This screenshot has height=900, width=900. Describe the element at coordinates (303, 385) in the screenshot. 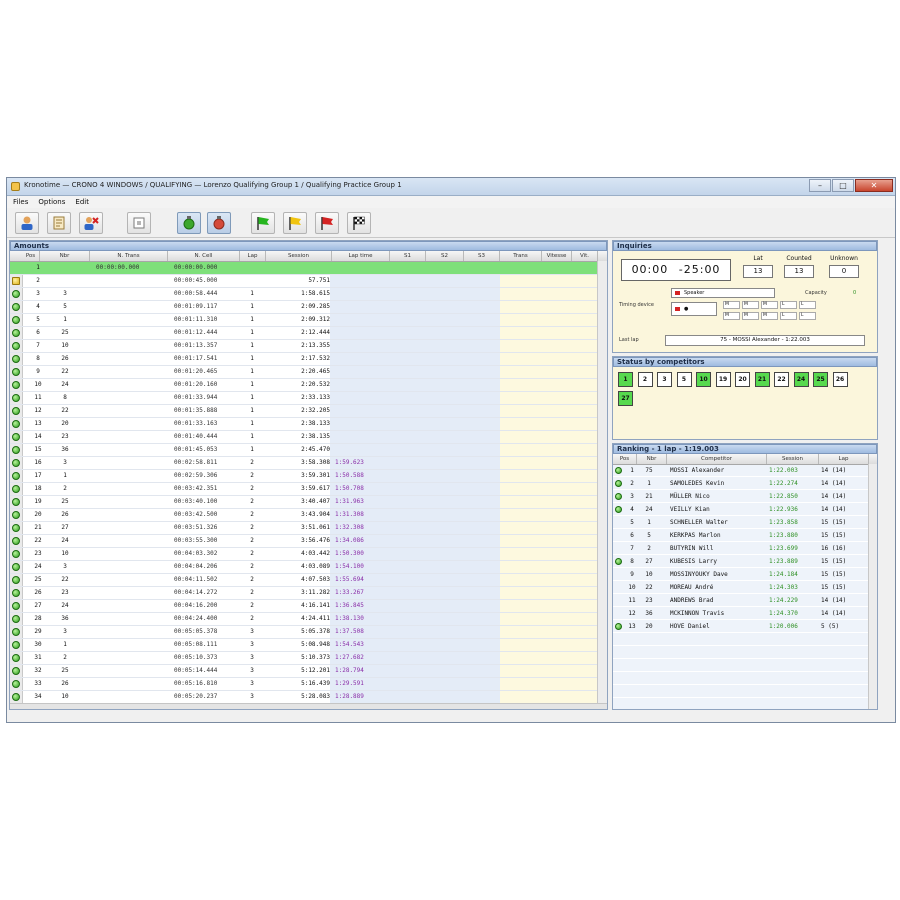

I see `passing-row: 10 24 00:01:20.160 1 2:20.532` at that location.